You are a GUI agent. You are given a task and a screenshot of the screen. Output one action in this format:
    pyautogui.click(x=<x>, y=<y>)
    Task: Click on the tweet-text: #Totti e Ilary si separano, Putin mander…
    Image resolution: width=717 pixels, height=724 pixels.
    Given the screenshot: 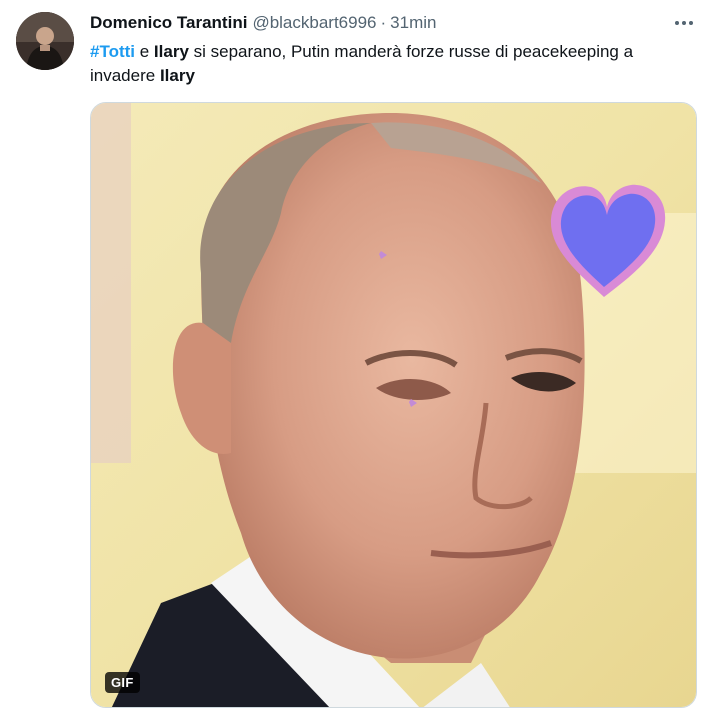 What is the action you would take?
    pyautogui.click(x=392, y=64)
    